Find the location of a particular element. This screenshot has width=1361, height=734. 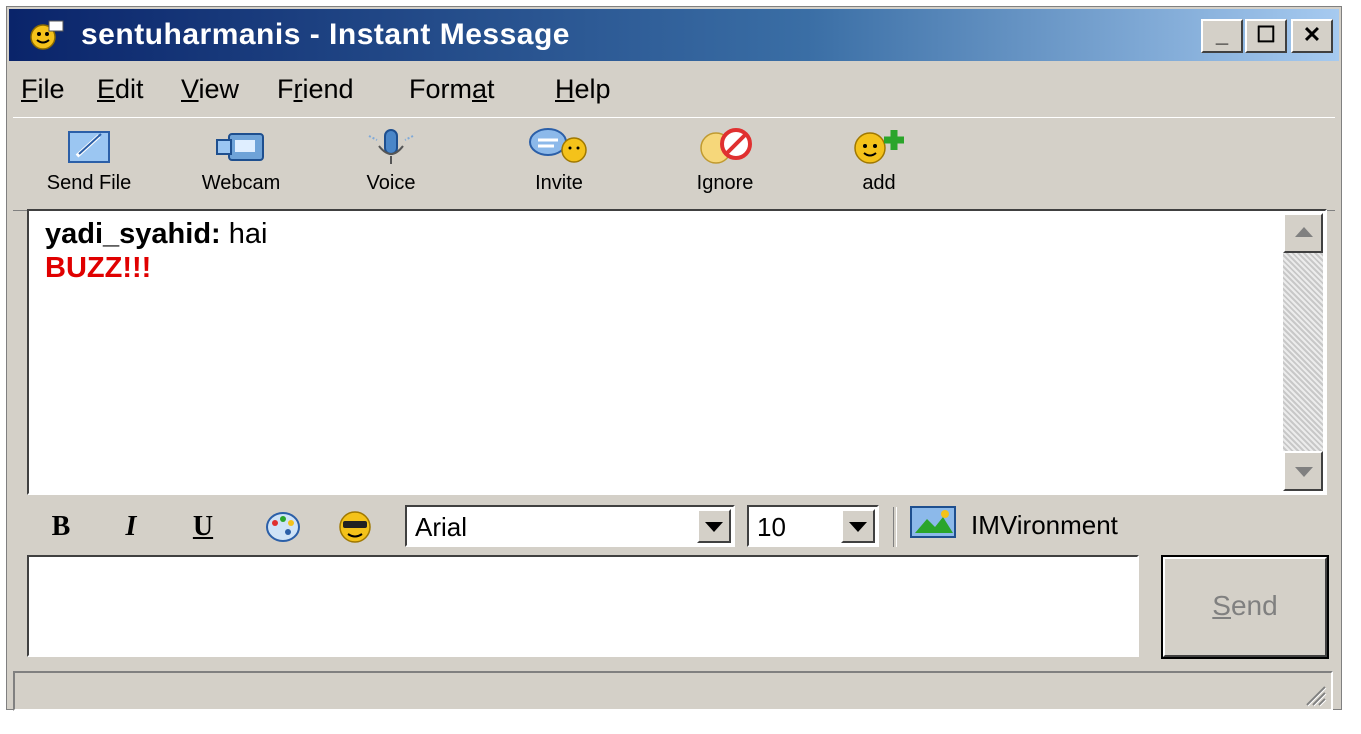

buzz-notice: BUZZ!!! is located at coordinates (98, 268).